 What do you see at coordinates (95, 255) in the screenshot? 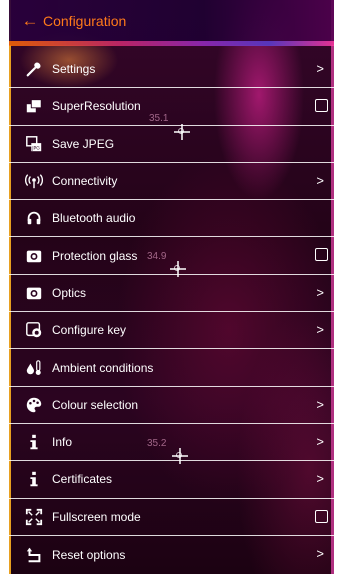
I see `menu-item-label: Protection glass` at bounding box center [95, 255].